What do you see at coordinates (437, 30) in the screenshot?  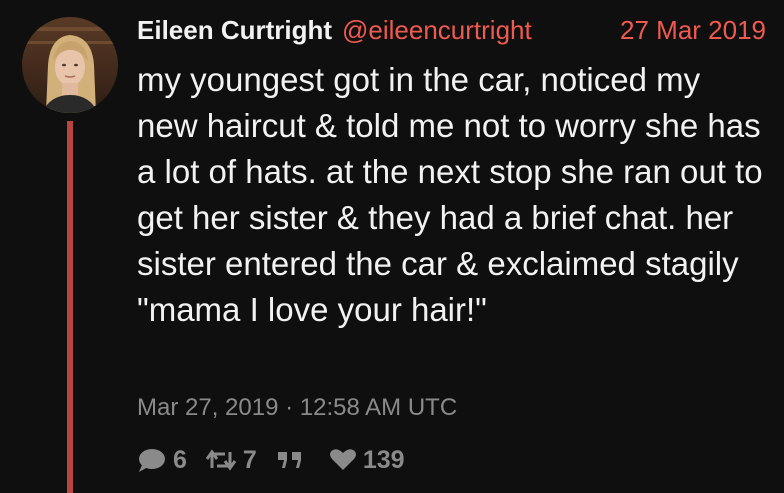 I see `username: @eileencurtright` at bounding box center [437, 30].